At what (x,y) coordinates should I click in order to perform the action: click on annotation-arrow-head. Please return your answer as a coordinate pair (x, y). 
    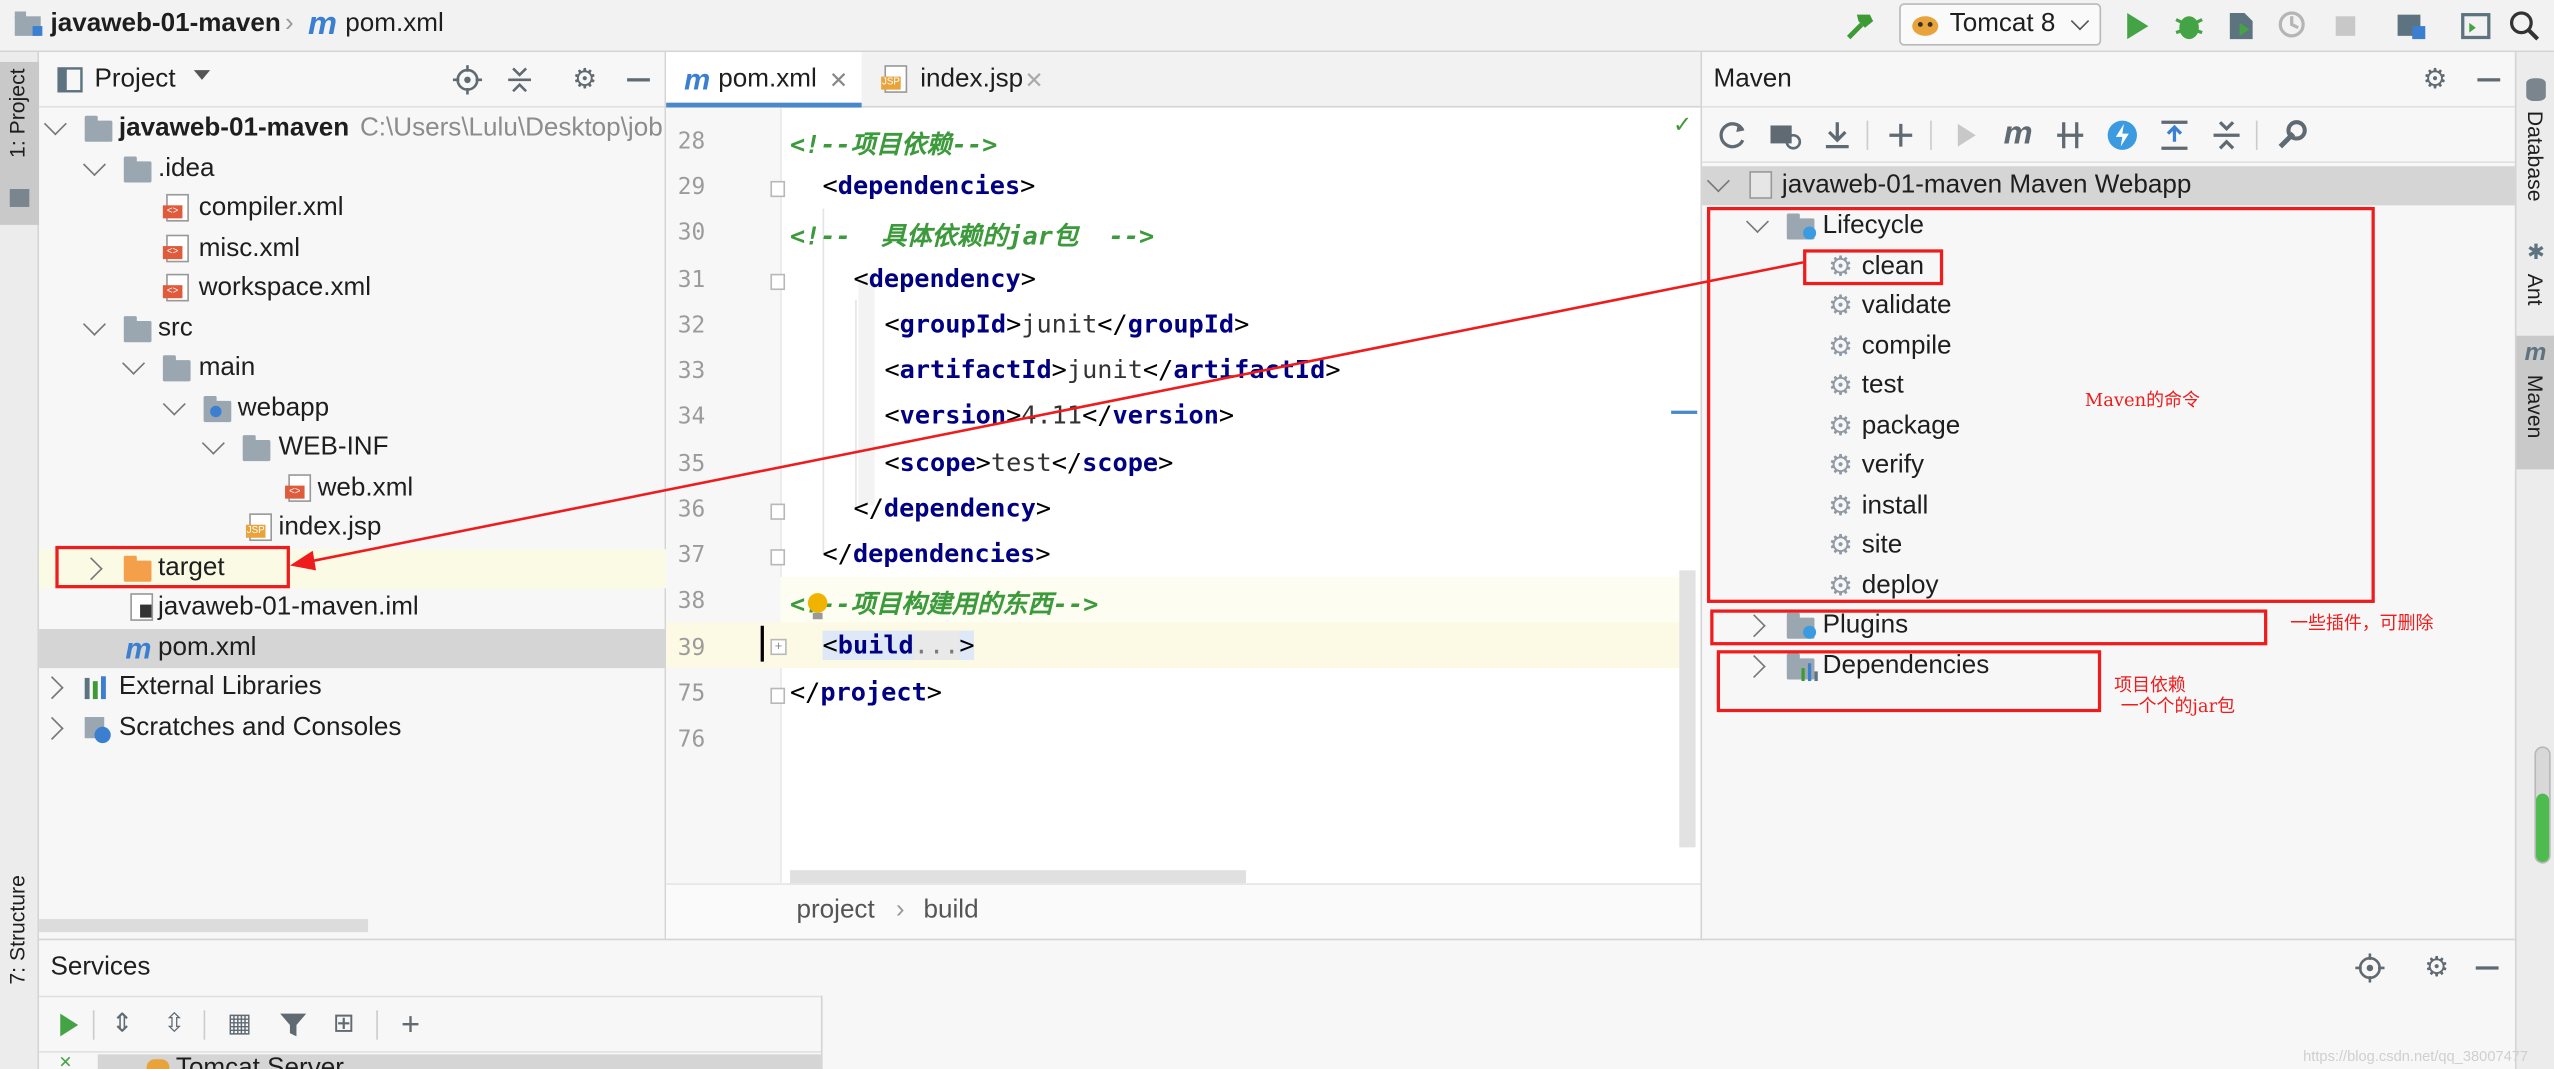
    Looking at the image, I should click on (302, 560).